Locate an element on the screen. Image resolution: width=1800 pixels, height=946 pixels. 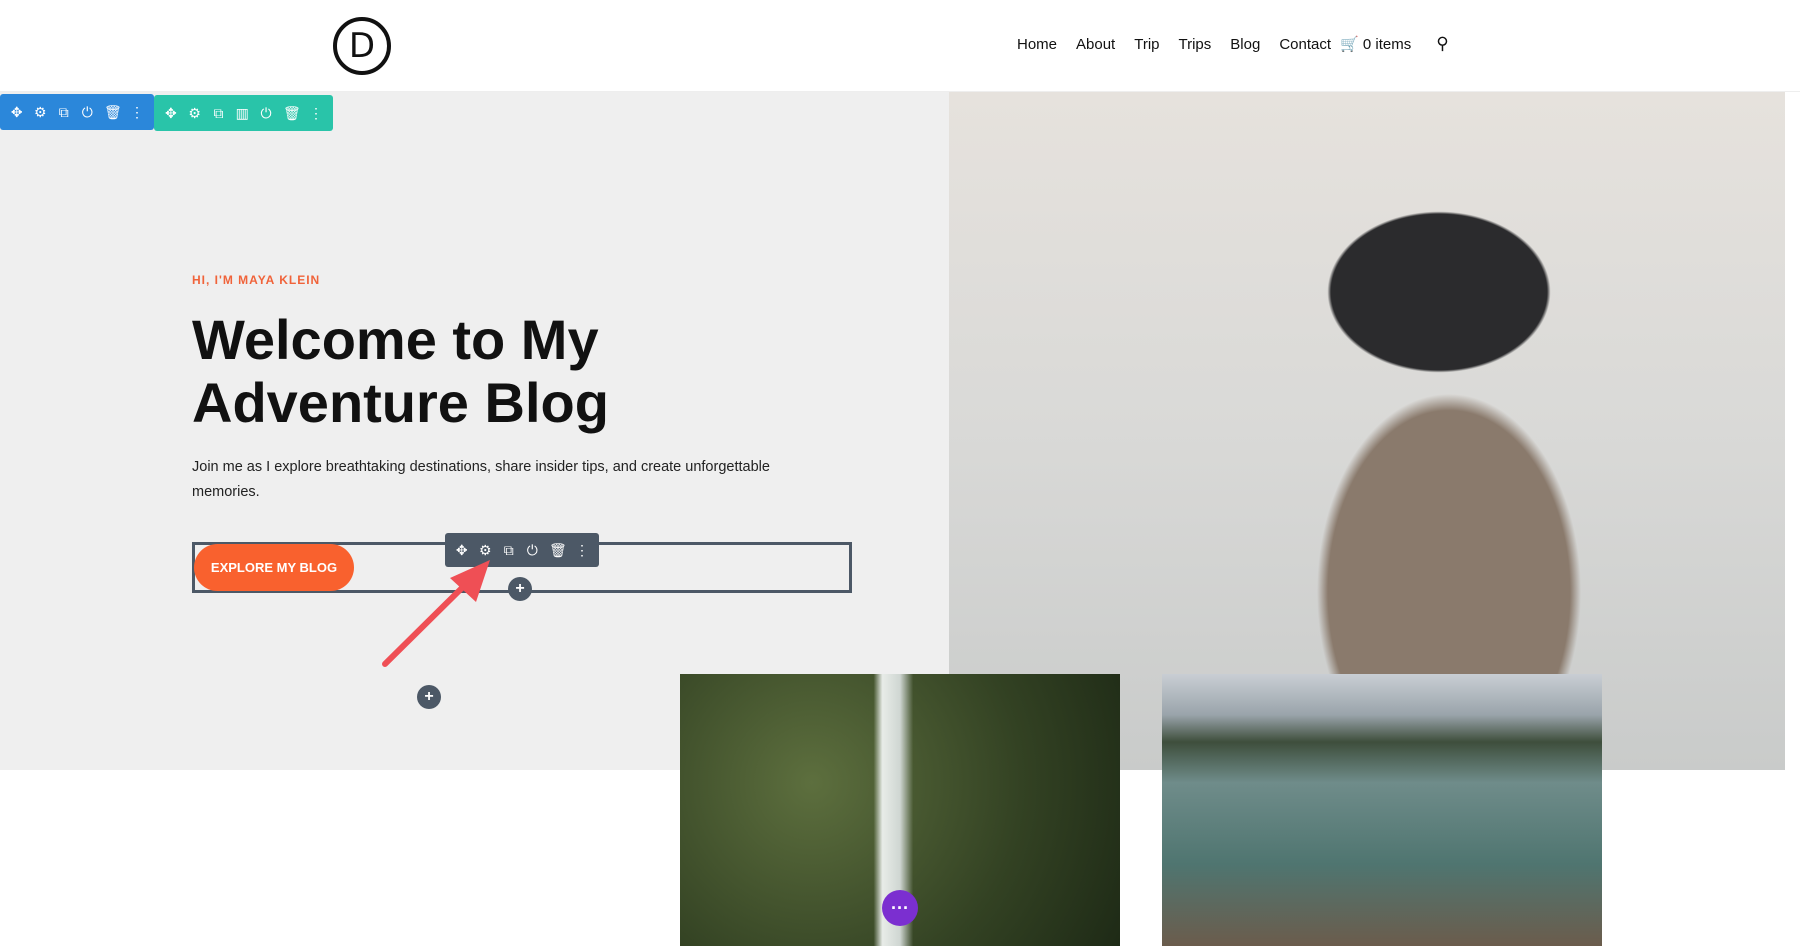
annotation-arrow is located at coordinates (436, 613).